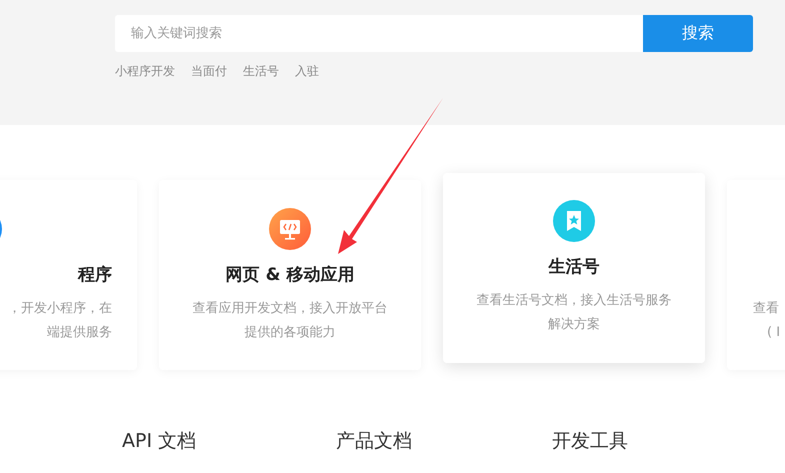 This screenshot has width=785, height=473. Describe the element at coordinates (290, 333) in the screenshot. I see `card-description: 提供的各项能力` at that location.